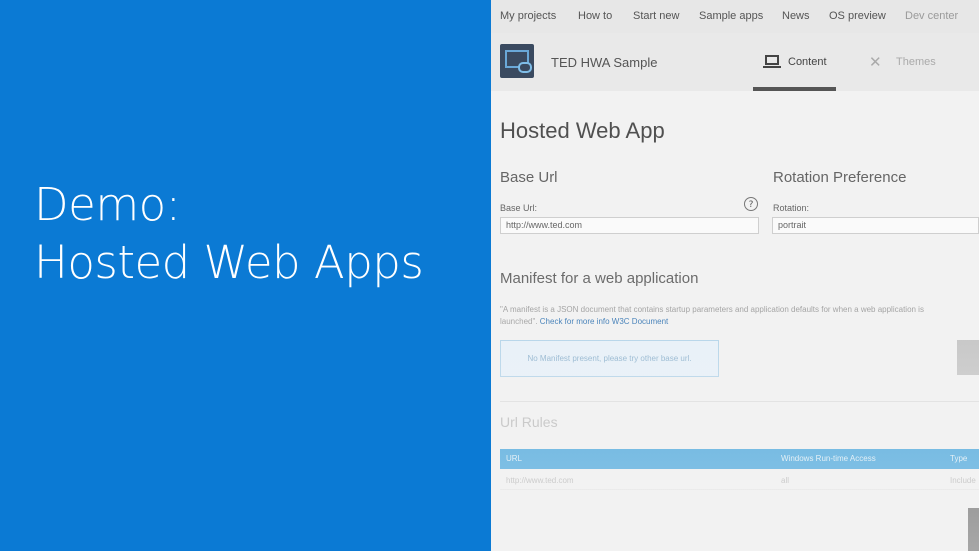  Describe the element at coordinates (739, 401) in the screenshot. I see `section-divider` at that location.